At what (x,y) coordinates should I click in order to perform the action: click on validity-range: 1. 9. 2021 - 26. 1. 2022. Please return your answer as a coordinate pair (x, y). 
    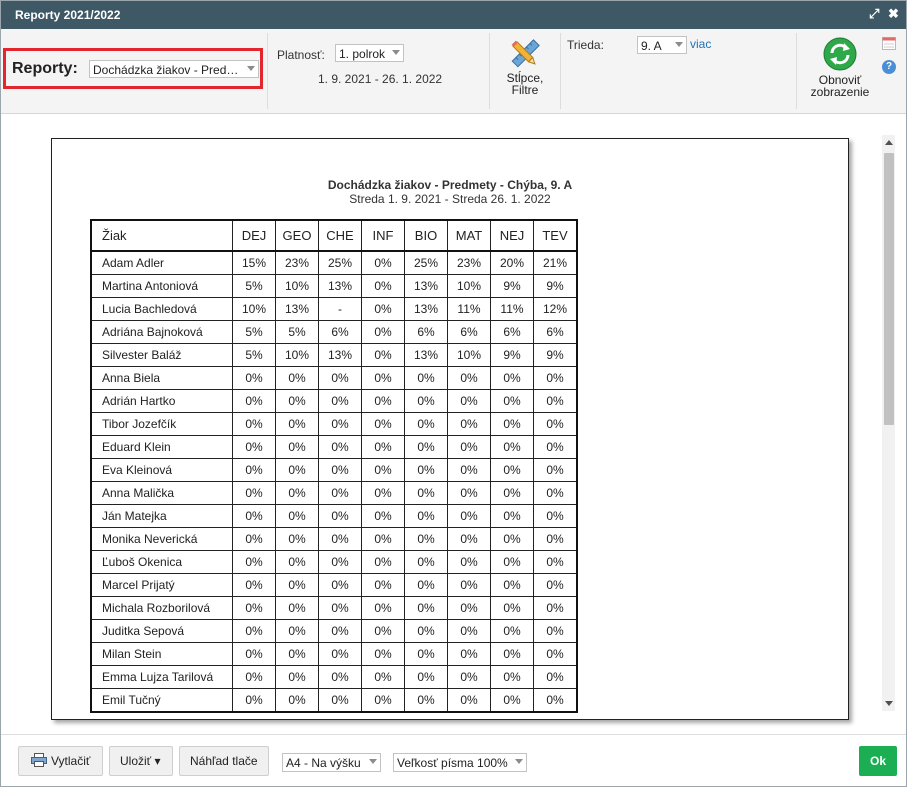
    Looking at the image, I should click on (380, 79).